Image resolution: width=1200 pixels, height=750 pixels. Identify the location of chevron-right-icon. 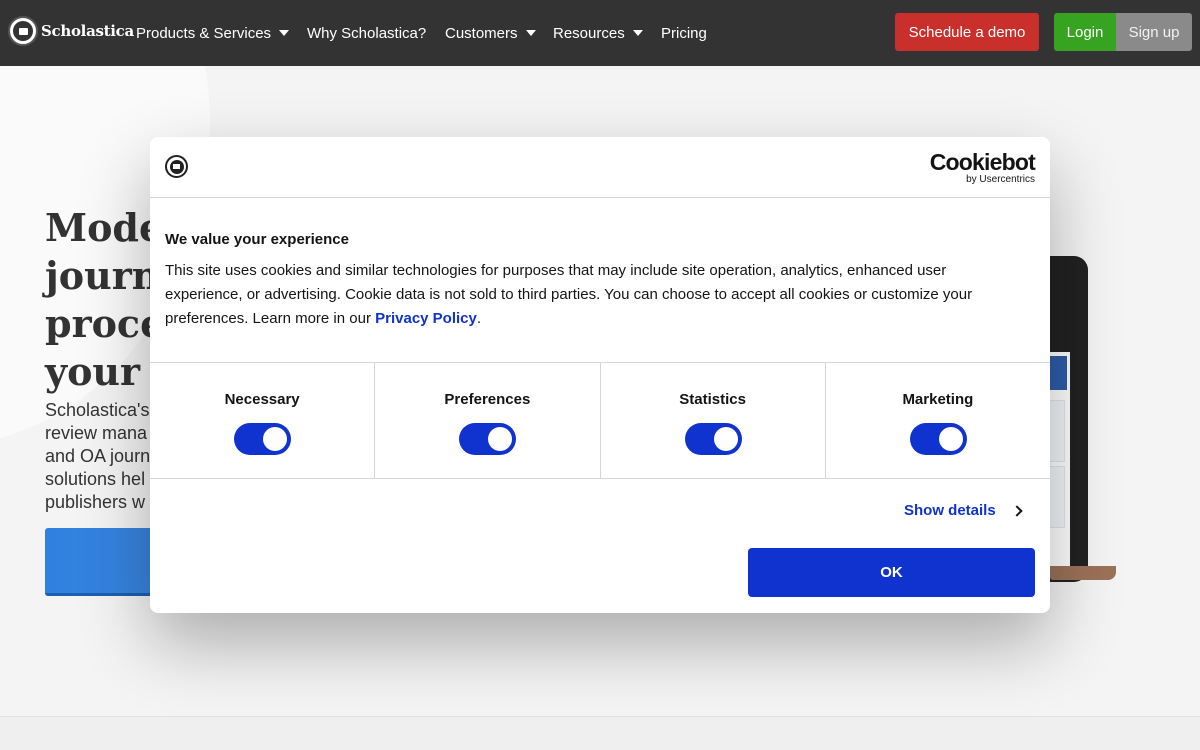
(1017, 510).